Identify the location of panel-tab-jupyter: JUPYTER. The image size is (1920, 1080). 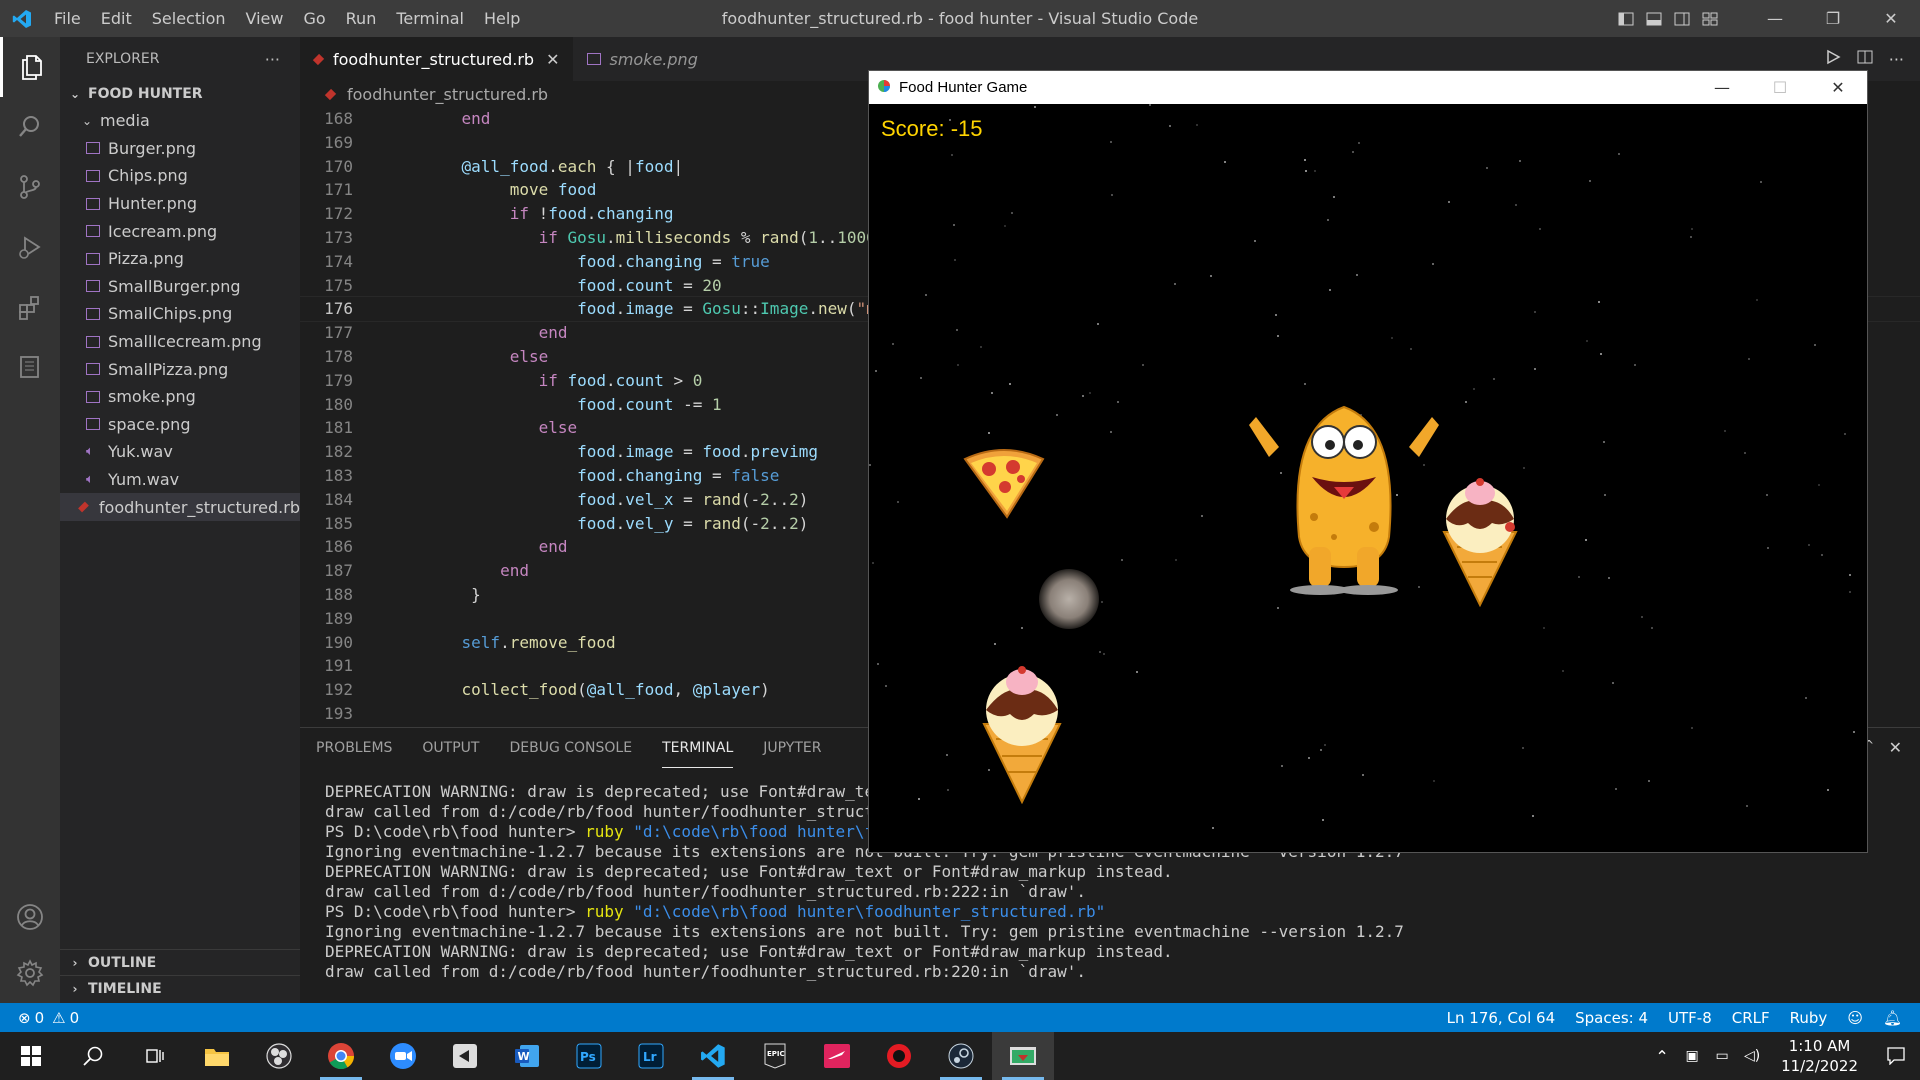
(792, 748).